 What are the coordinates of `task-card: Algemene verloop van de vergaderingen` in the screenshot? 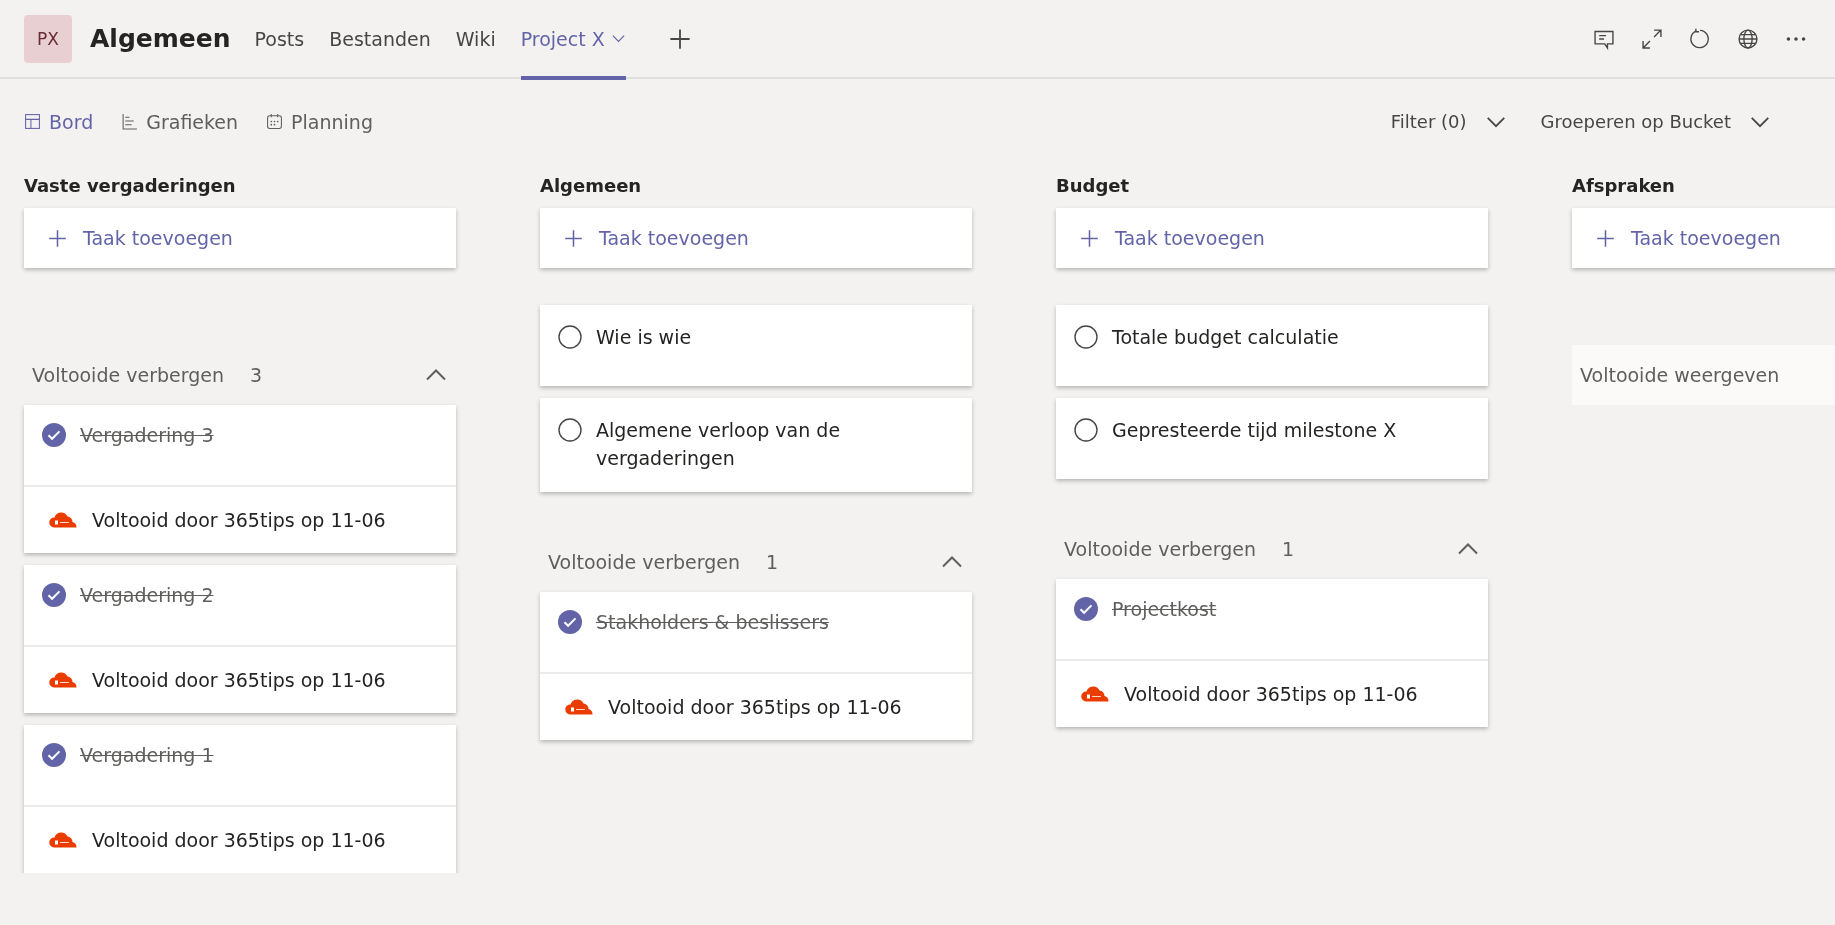 It's located at (756, 445).